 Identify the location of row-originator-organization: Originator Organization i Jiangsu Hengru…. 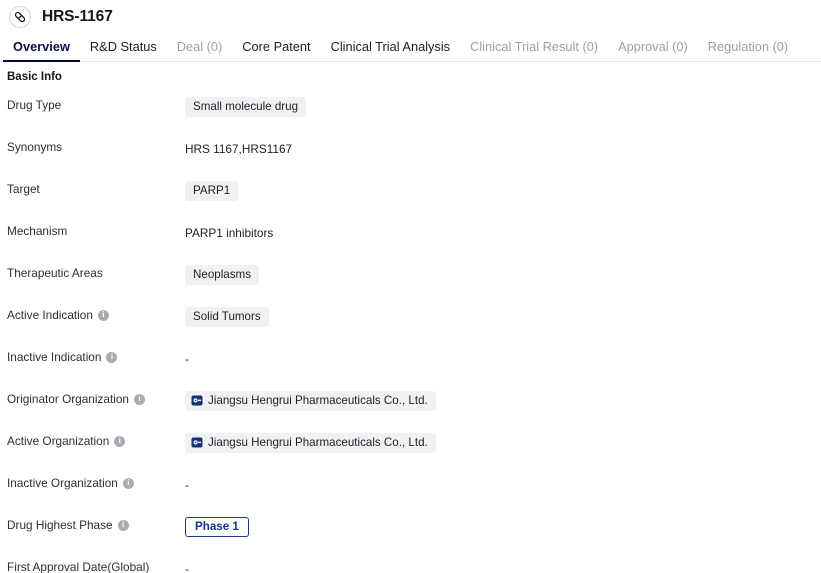
(410, 411).